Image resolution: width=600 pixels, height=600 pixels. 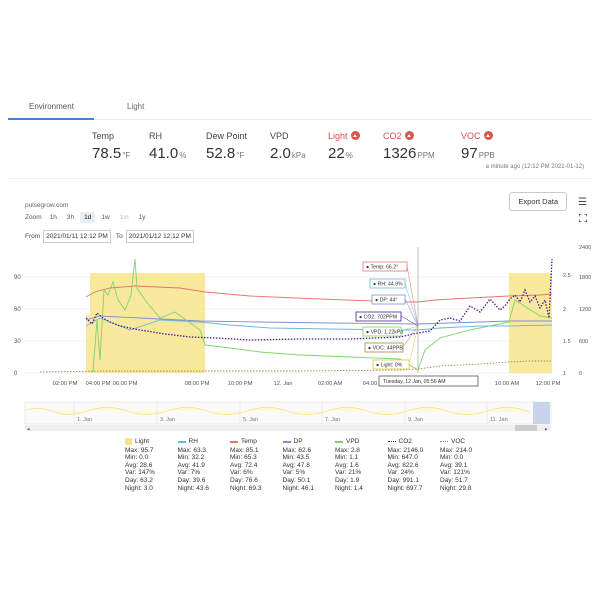 What do you see at coordinates (347, 450) in the screenshot?
I see `legend-stat: Max: 2.8` at bounding box center [347, 450].